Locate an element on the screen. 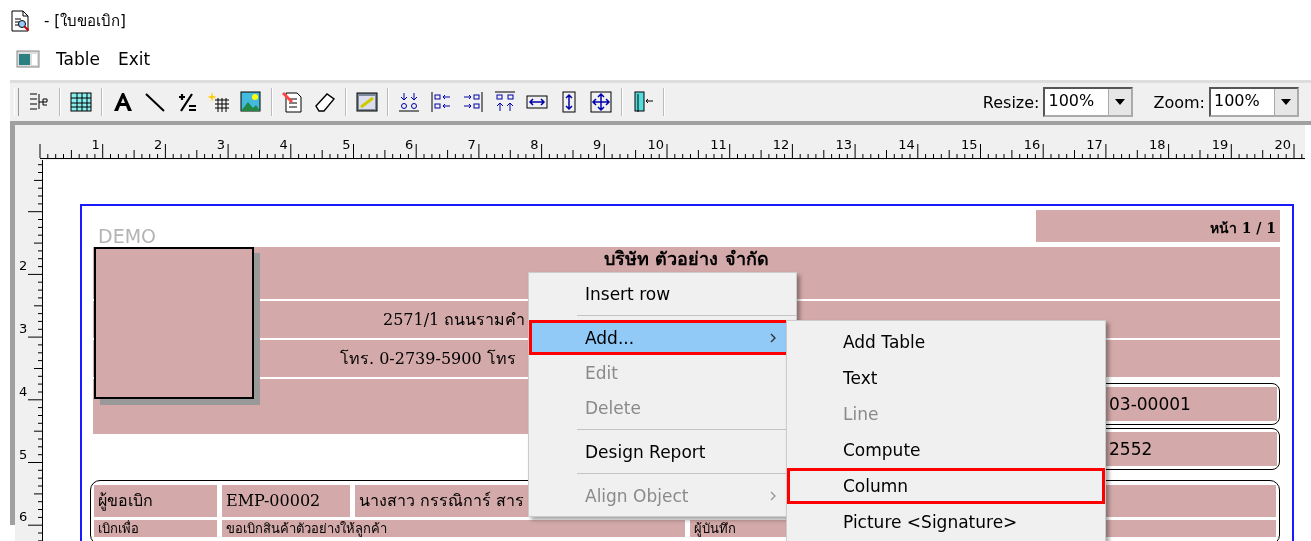 This screenshot has height=541, width=1311. address-text: 2571/1 ถนนรามคำ is located at coordinates (454, 320).